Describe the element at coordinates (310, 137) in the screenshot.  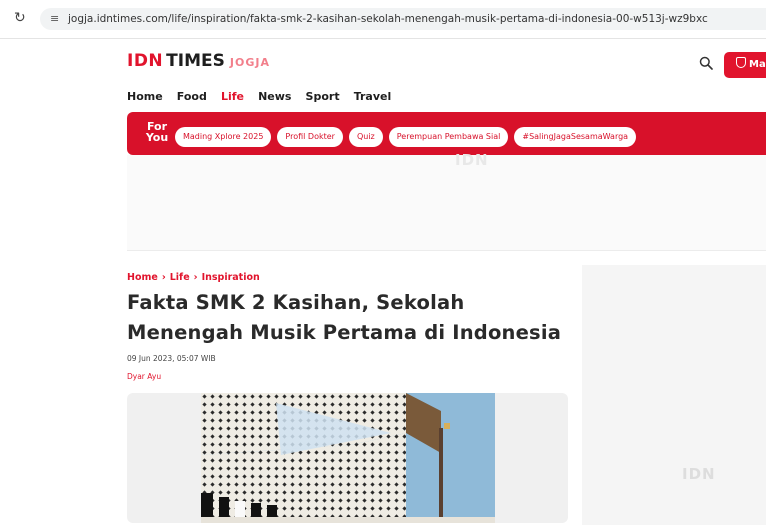
I see `tag-profil-dokter: Profil Dokter` at that location.